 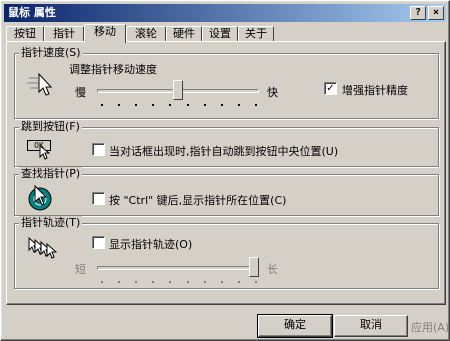 What do you see at coordinates (151, 244) in the screenshot?
I see `show-trails-label: 显示指针轨迹(O)` at bounding box center [151, 244].